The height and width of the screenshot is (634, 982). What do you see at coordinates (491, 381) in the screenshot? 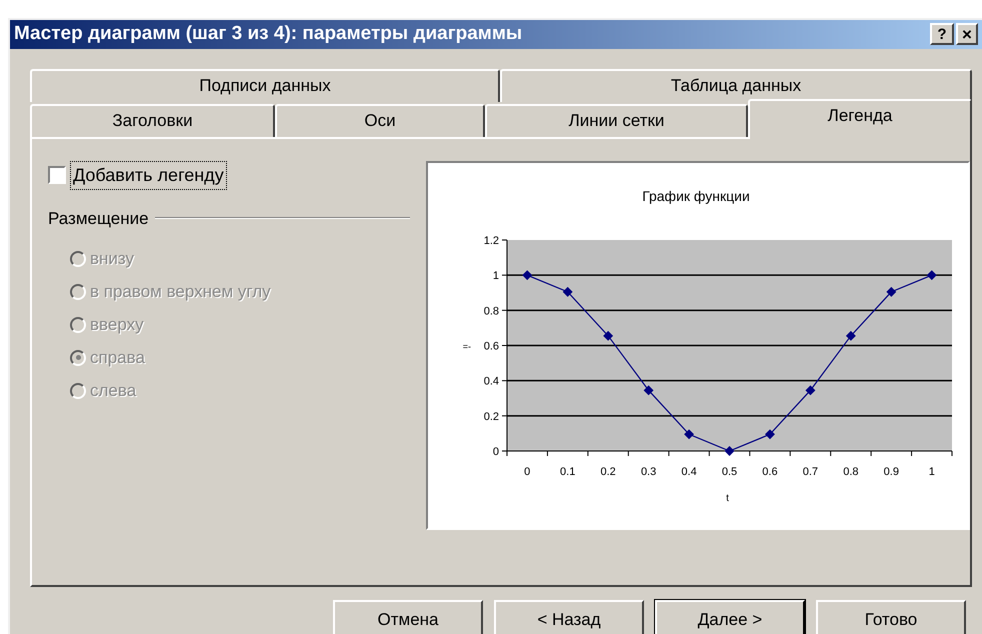
I see `y-tick-label: 0.4` at bounding box center [491, 381].